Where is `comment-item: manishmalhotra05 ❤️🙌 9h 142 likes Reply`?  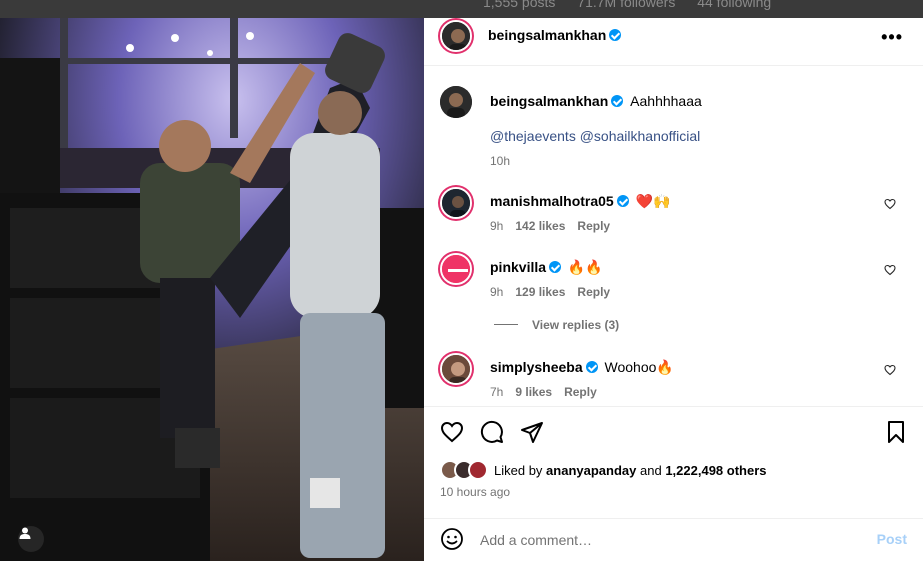
comment-item: manishmalhotra05 ❤️🙌 9h 142 likes Reply is located at coordinates (675, 213).